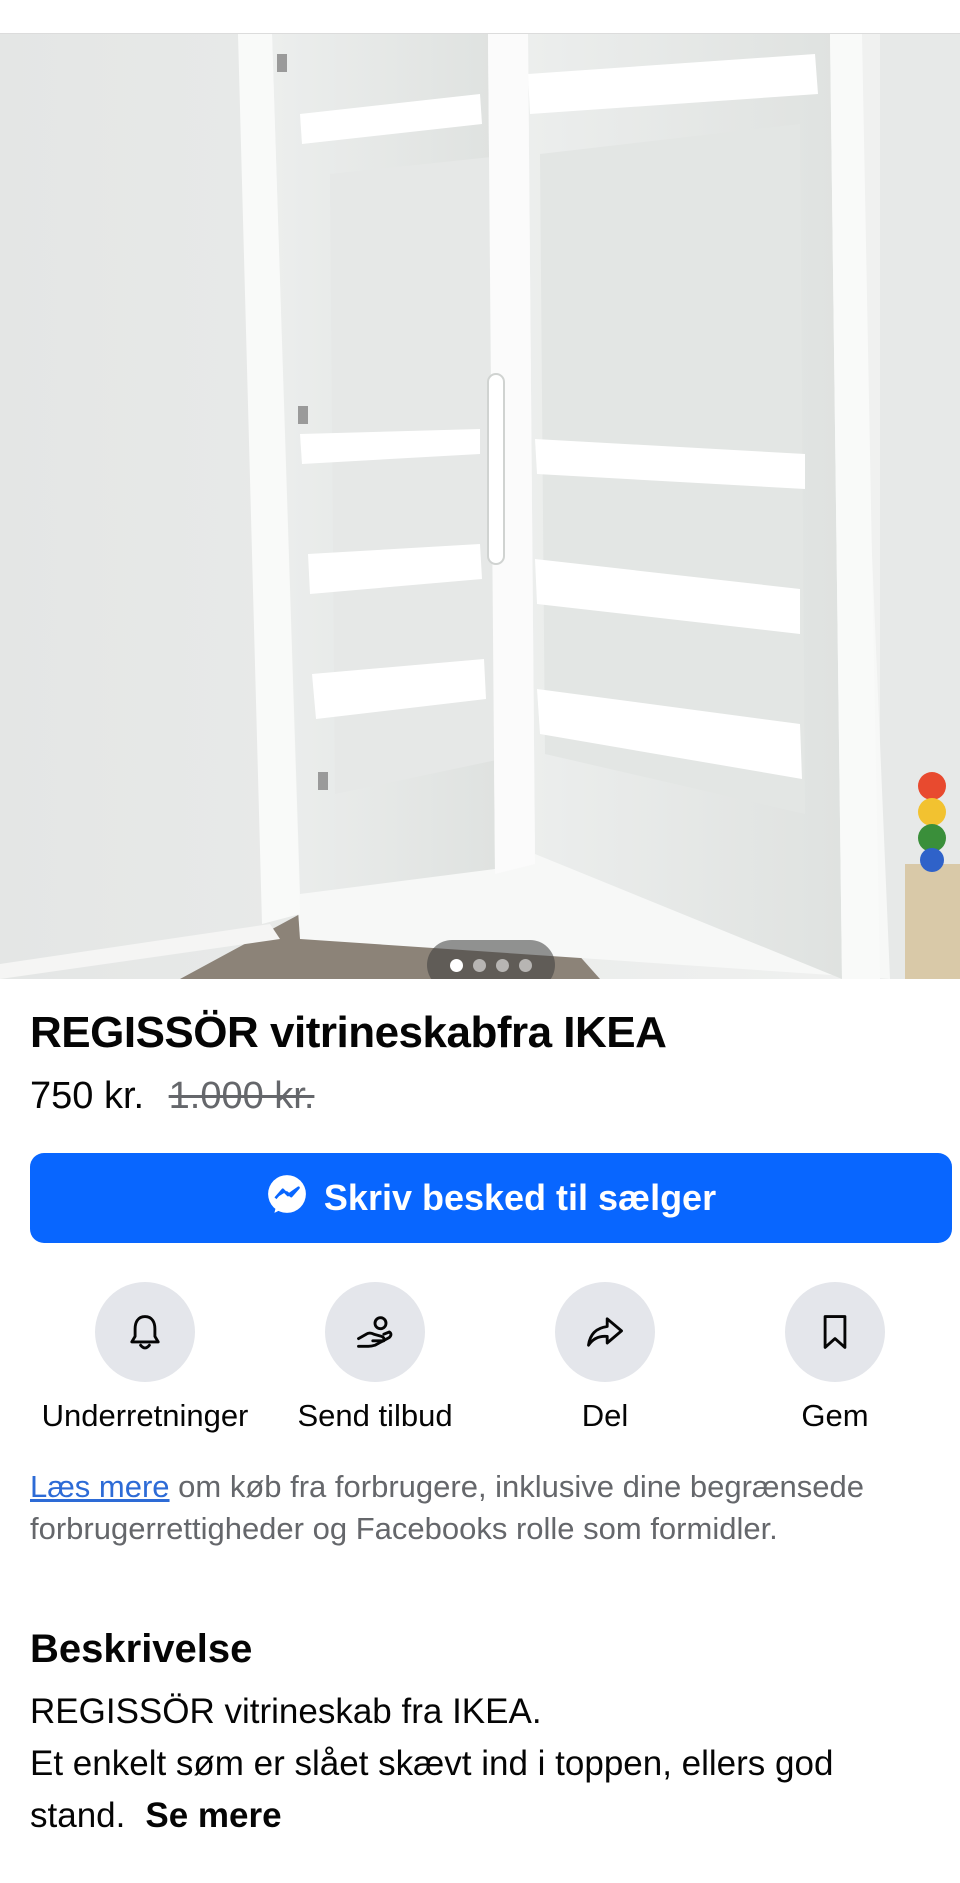  I want to click on description-heading: Beskrivelse, so click(141, 1649).